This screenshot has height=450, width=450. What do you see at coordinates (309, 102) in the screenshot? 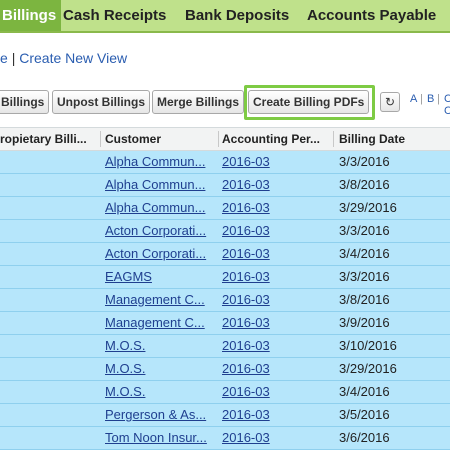
I see `create-billing-pdfs-button: Create Billing PDFs` at bounding box center [309, 102].